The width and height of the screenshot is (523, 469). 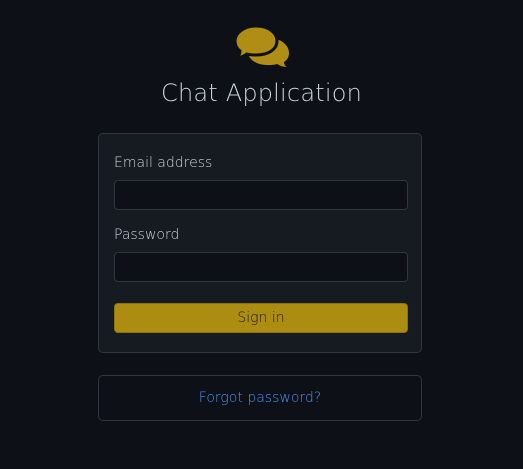 What do you see at coordinates (261, 318) in the screenshot?
I see `sign-in-button: Sign in` at bounding box center [261, 318].